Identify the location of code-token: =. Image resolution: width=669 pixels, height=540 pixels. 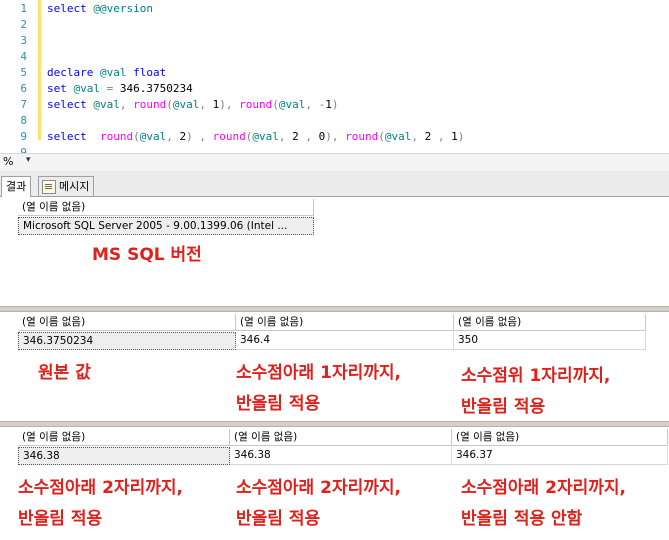
(113, 88).